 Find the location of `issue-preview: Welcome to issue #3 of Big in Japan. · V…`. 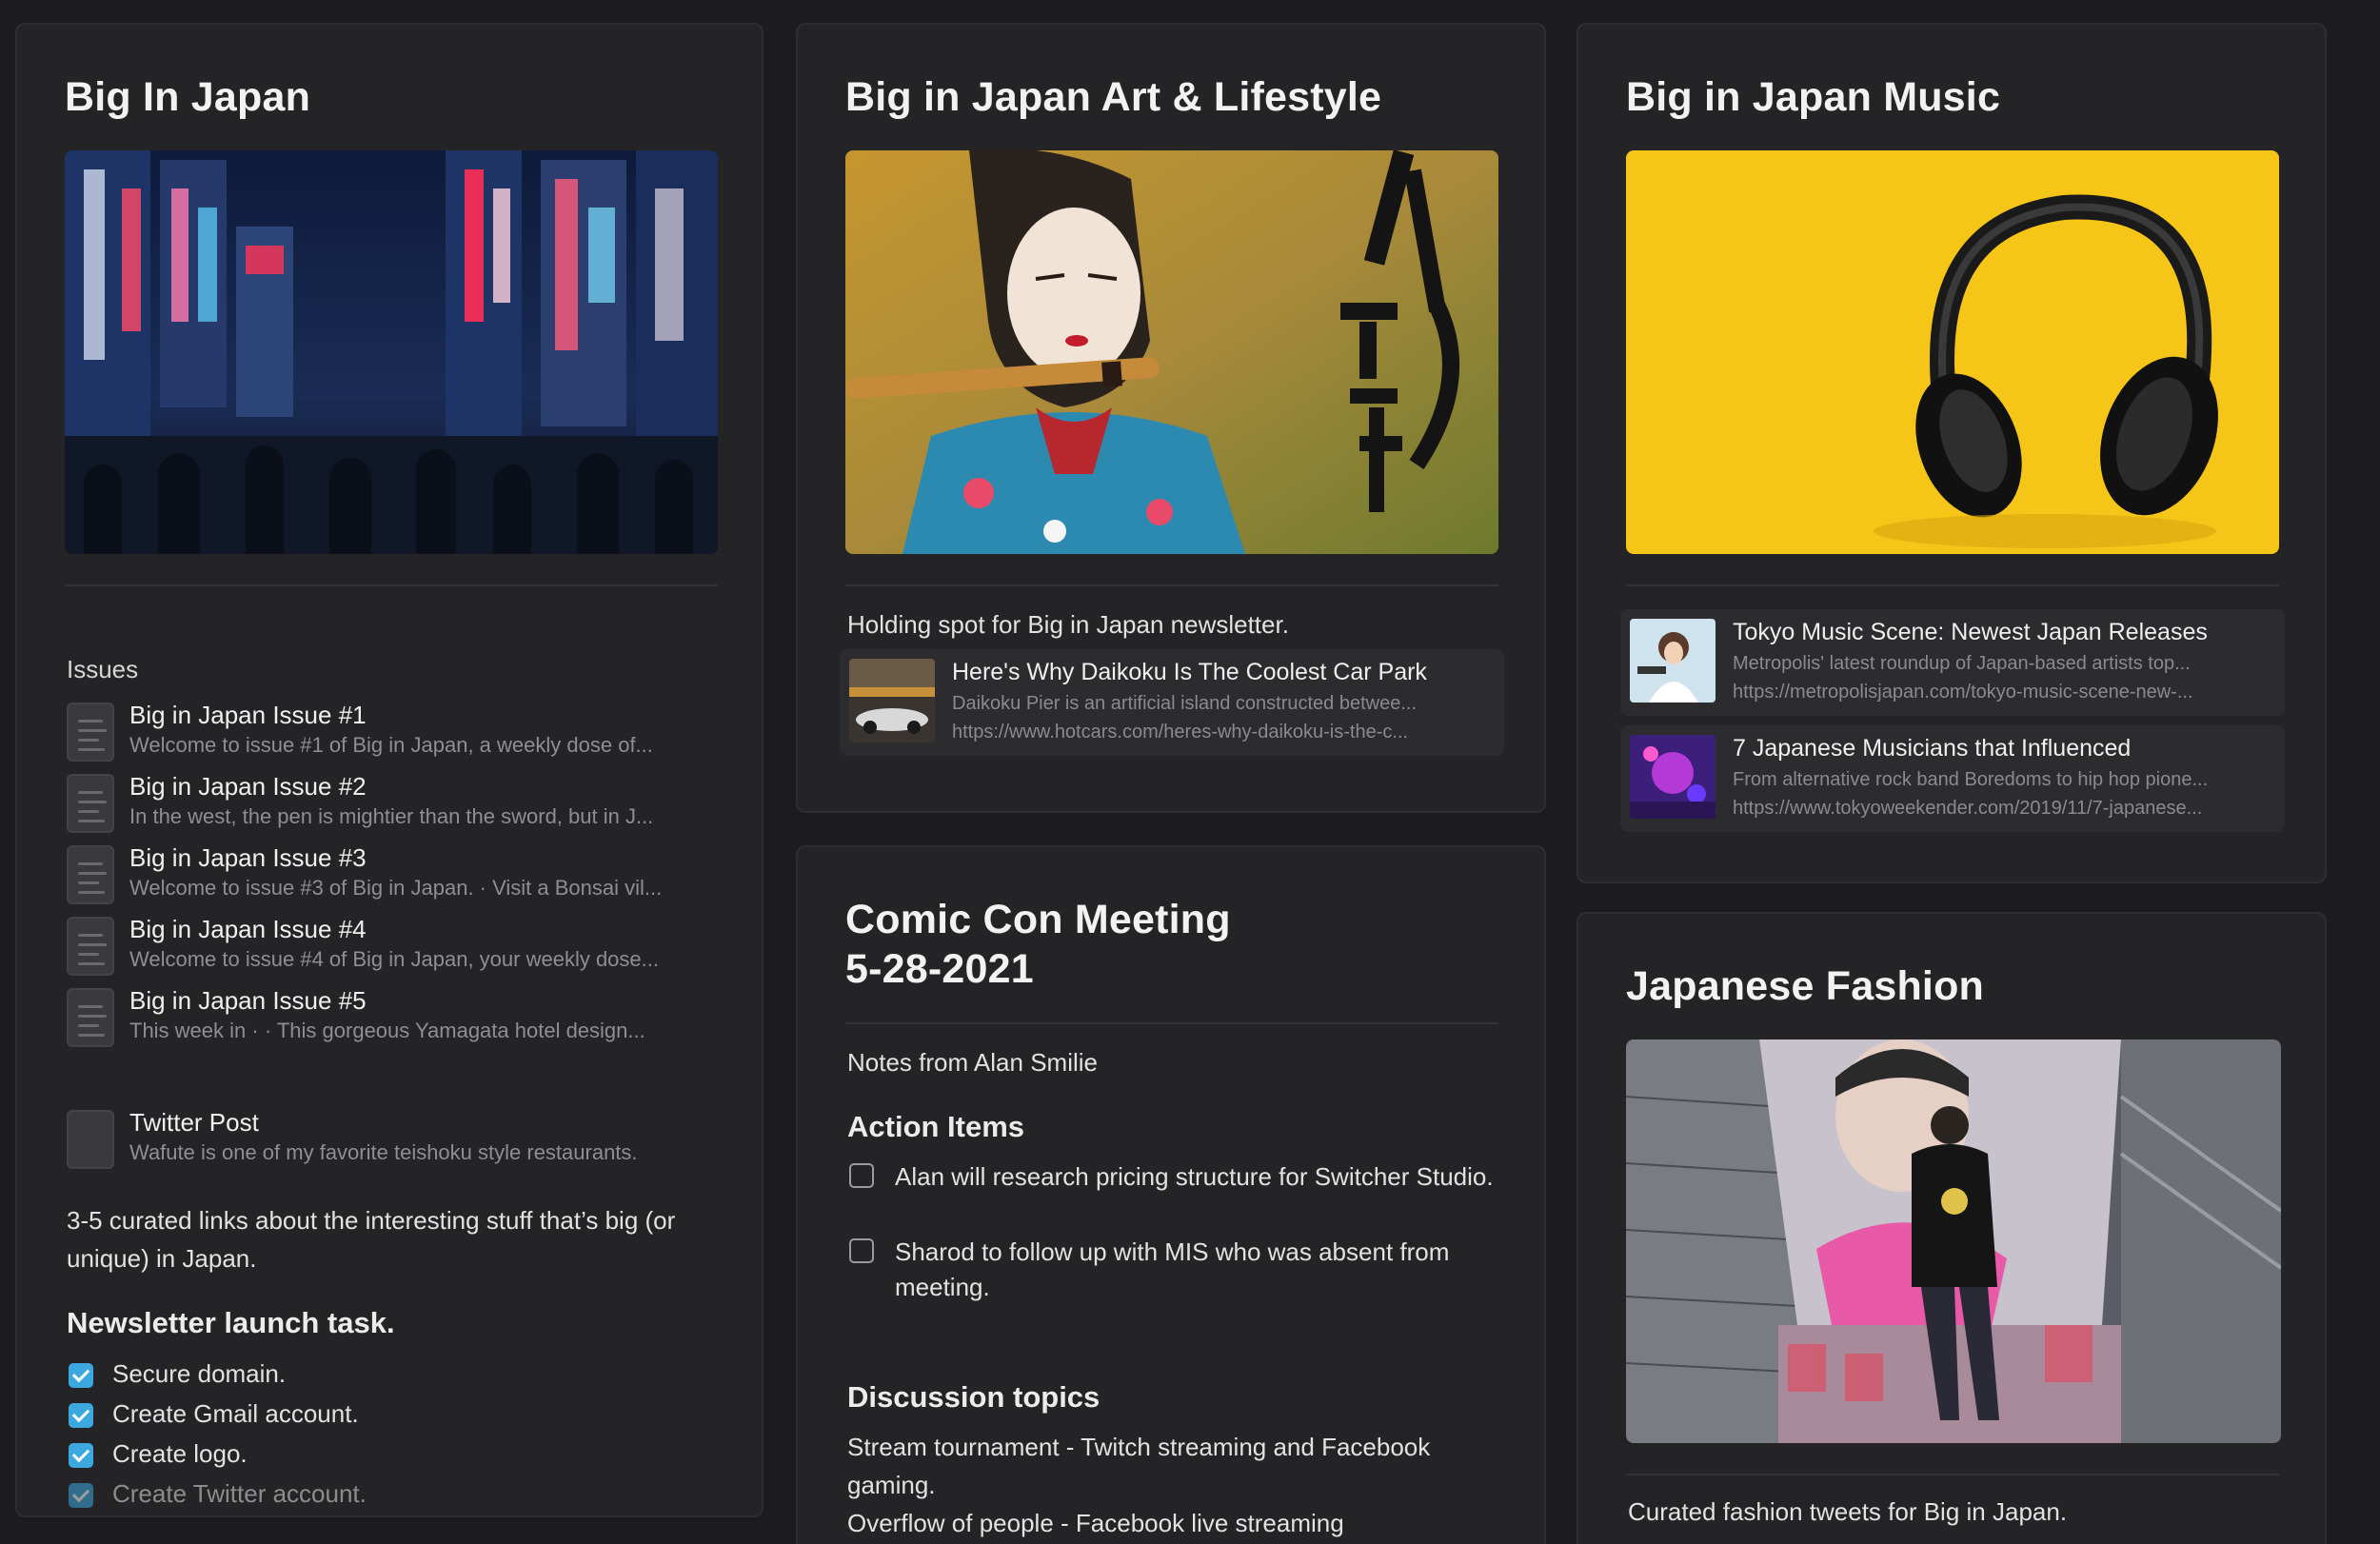

issue-preview: Welcome to issue #3 of Big in Japan. · V… is located at coordinates (396, 888).